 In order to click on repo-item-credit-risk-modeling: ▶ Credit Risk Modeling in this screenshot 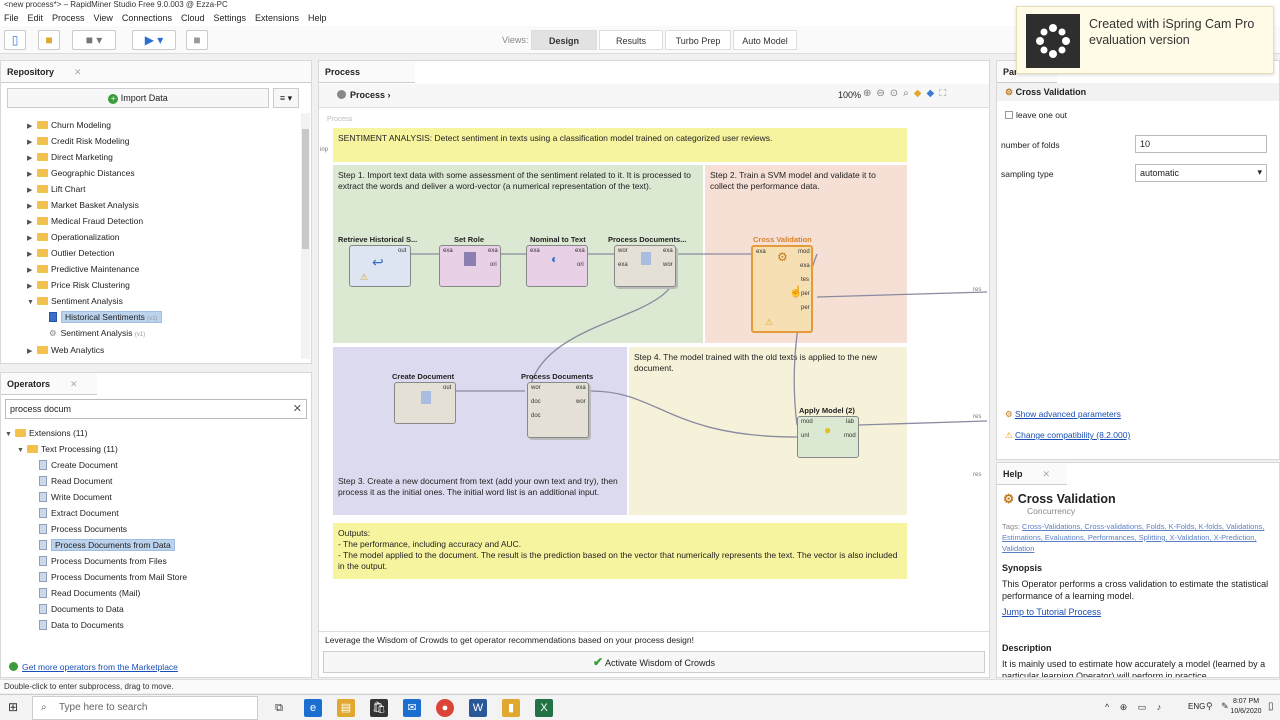, I will do `click(78, 141)`.